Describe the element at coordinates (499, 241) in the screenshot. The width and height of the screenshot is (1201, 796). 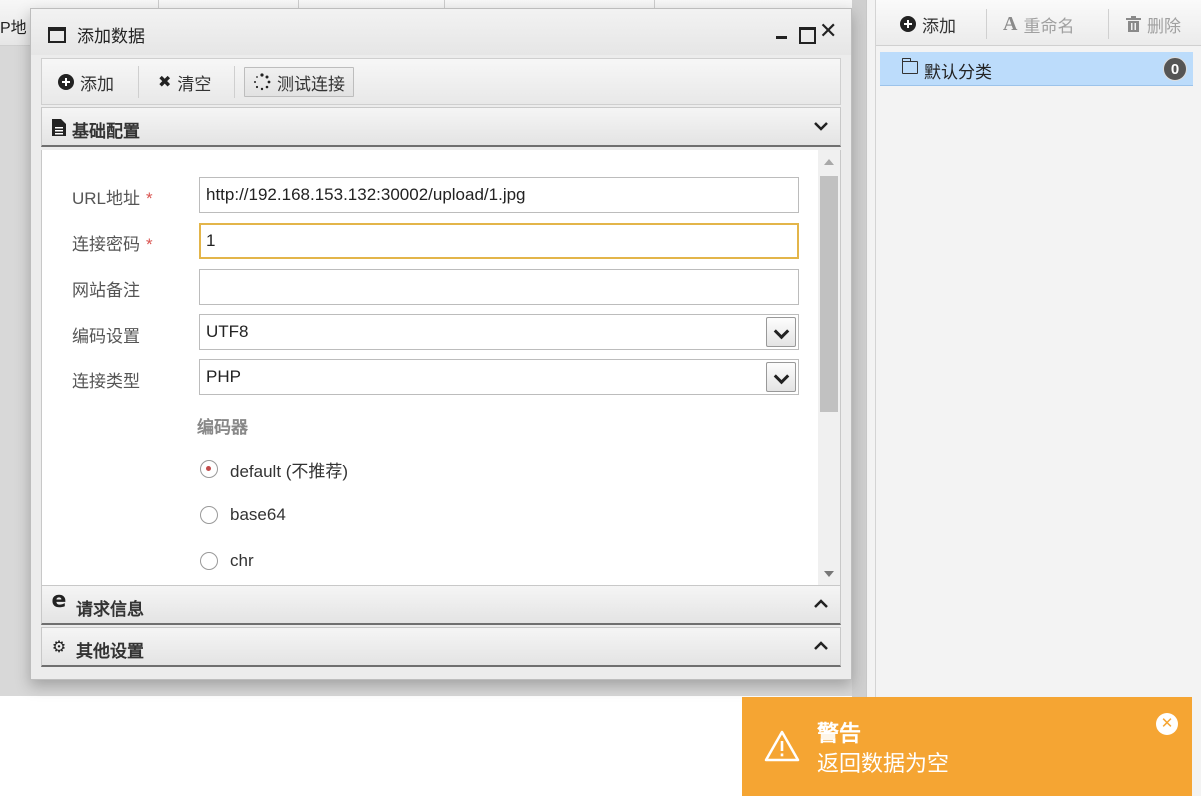
I see `password-field: 1` at that location.